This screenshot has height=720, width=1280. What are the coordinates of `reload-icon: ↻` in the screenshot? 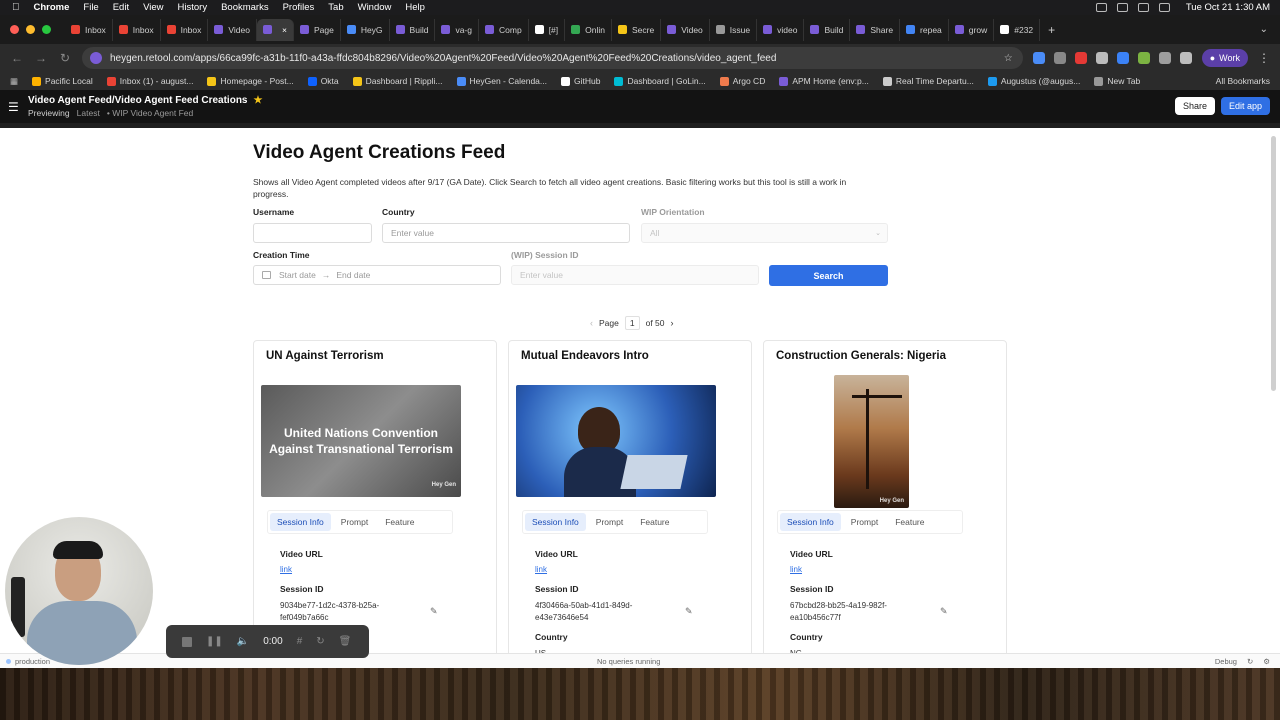 It's located at (65, 58).